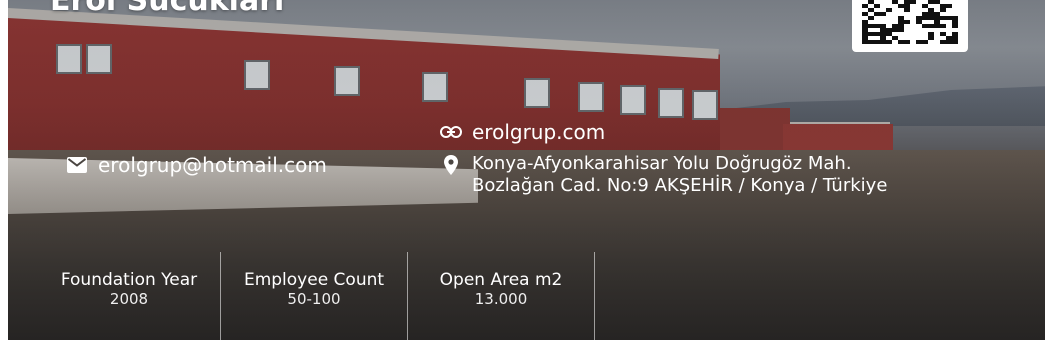  I want to click on stat-value: 2008, so click(129, 299).